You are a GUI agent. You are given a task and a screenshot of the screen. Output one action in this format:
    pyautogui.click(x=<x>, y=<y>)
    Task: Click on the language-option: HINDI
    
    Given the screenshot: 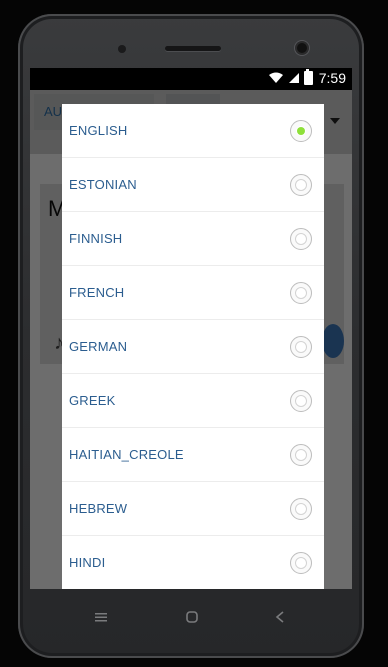 What is the action you would take?
    pyautogui.click(x=193, y=562)
    